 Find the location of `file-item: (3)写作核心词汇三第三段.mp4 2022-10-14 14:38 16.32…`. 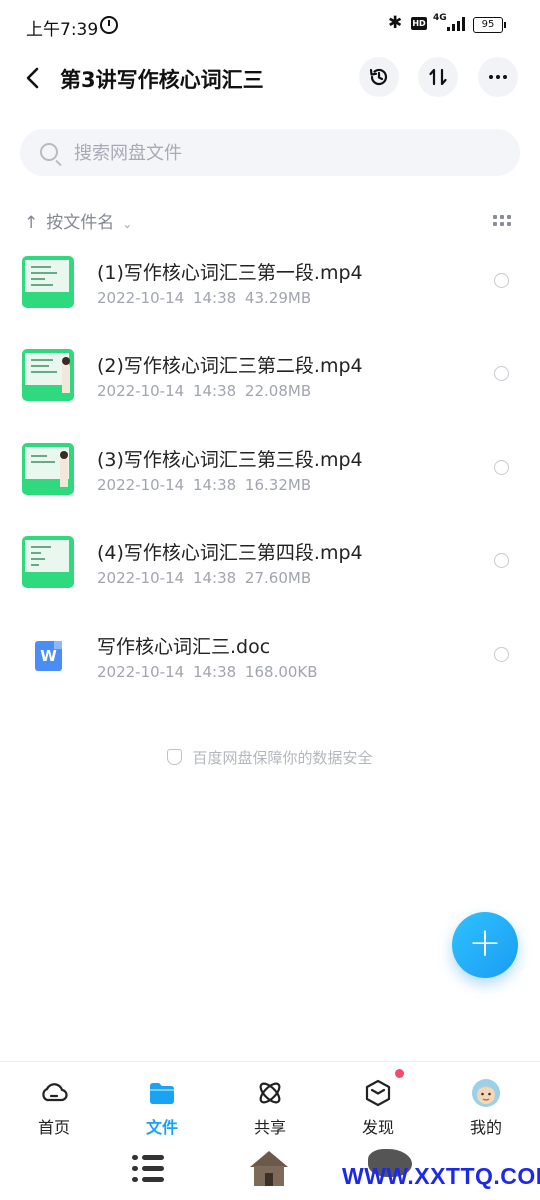

file-item: (3)写作核心词汇三第三段.mp4 2022-10-14 14:38 16.32… is located at coordinates (270, 468).